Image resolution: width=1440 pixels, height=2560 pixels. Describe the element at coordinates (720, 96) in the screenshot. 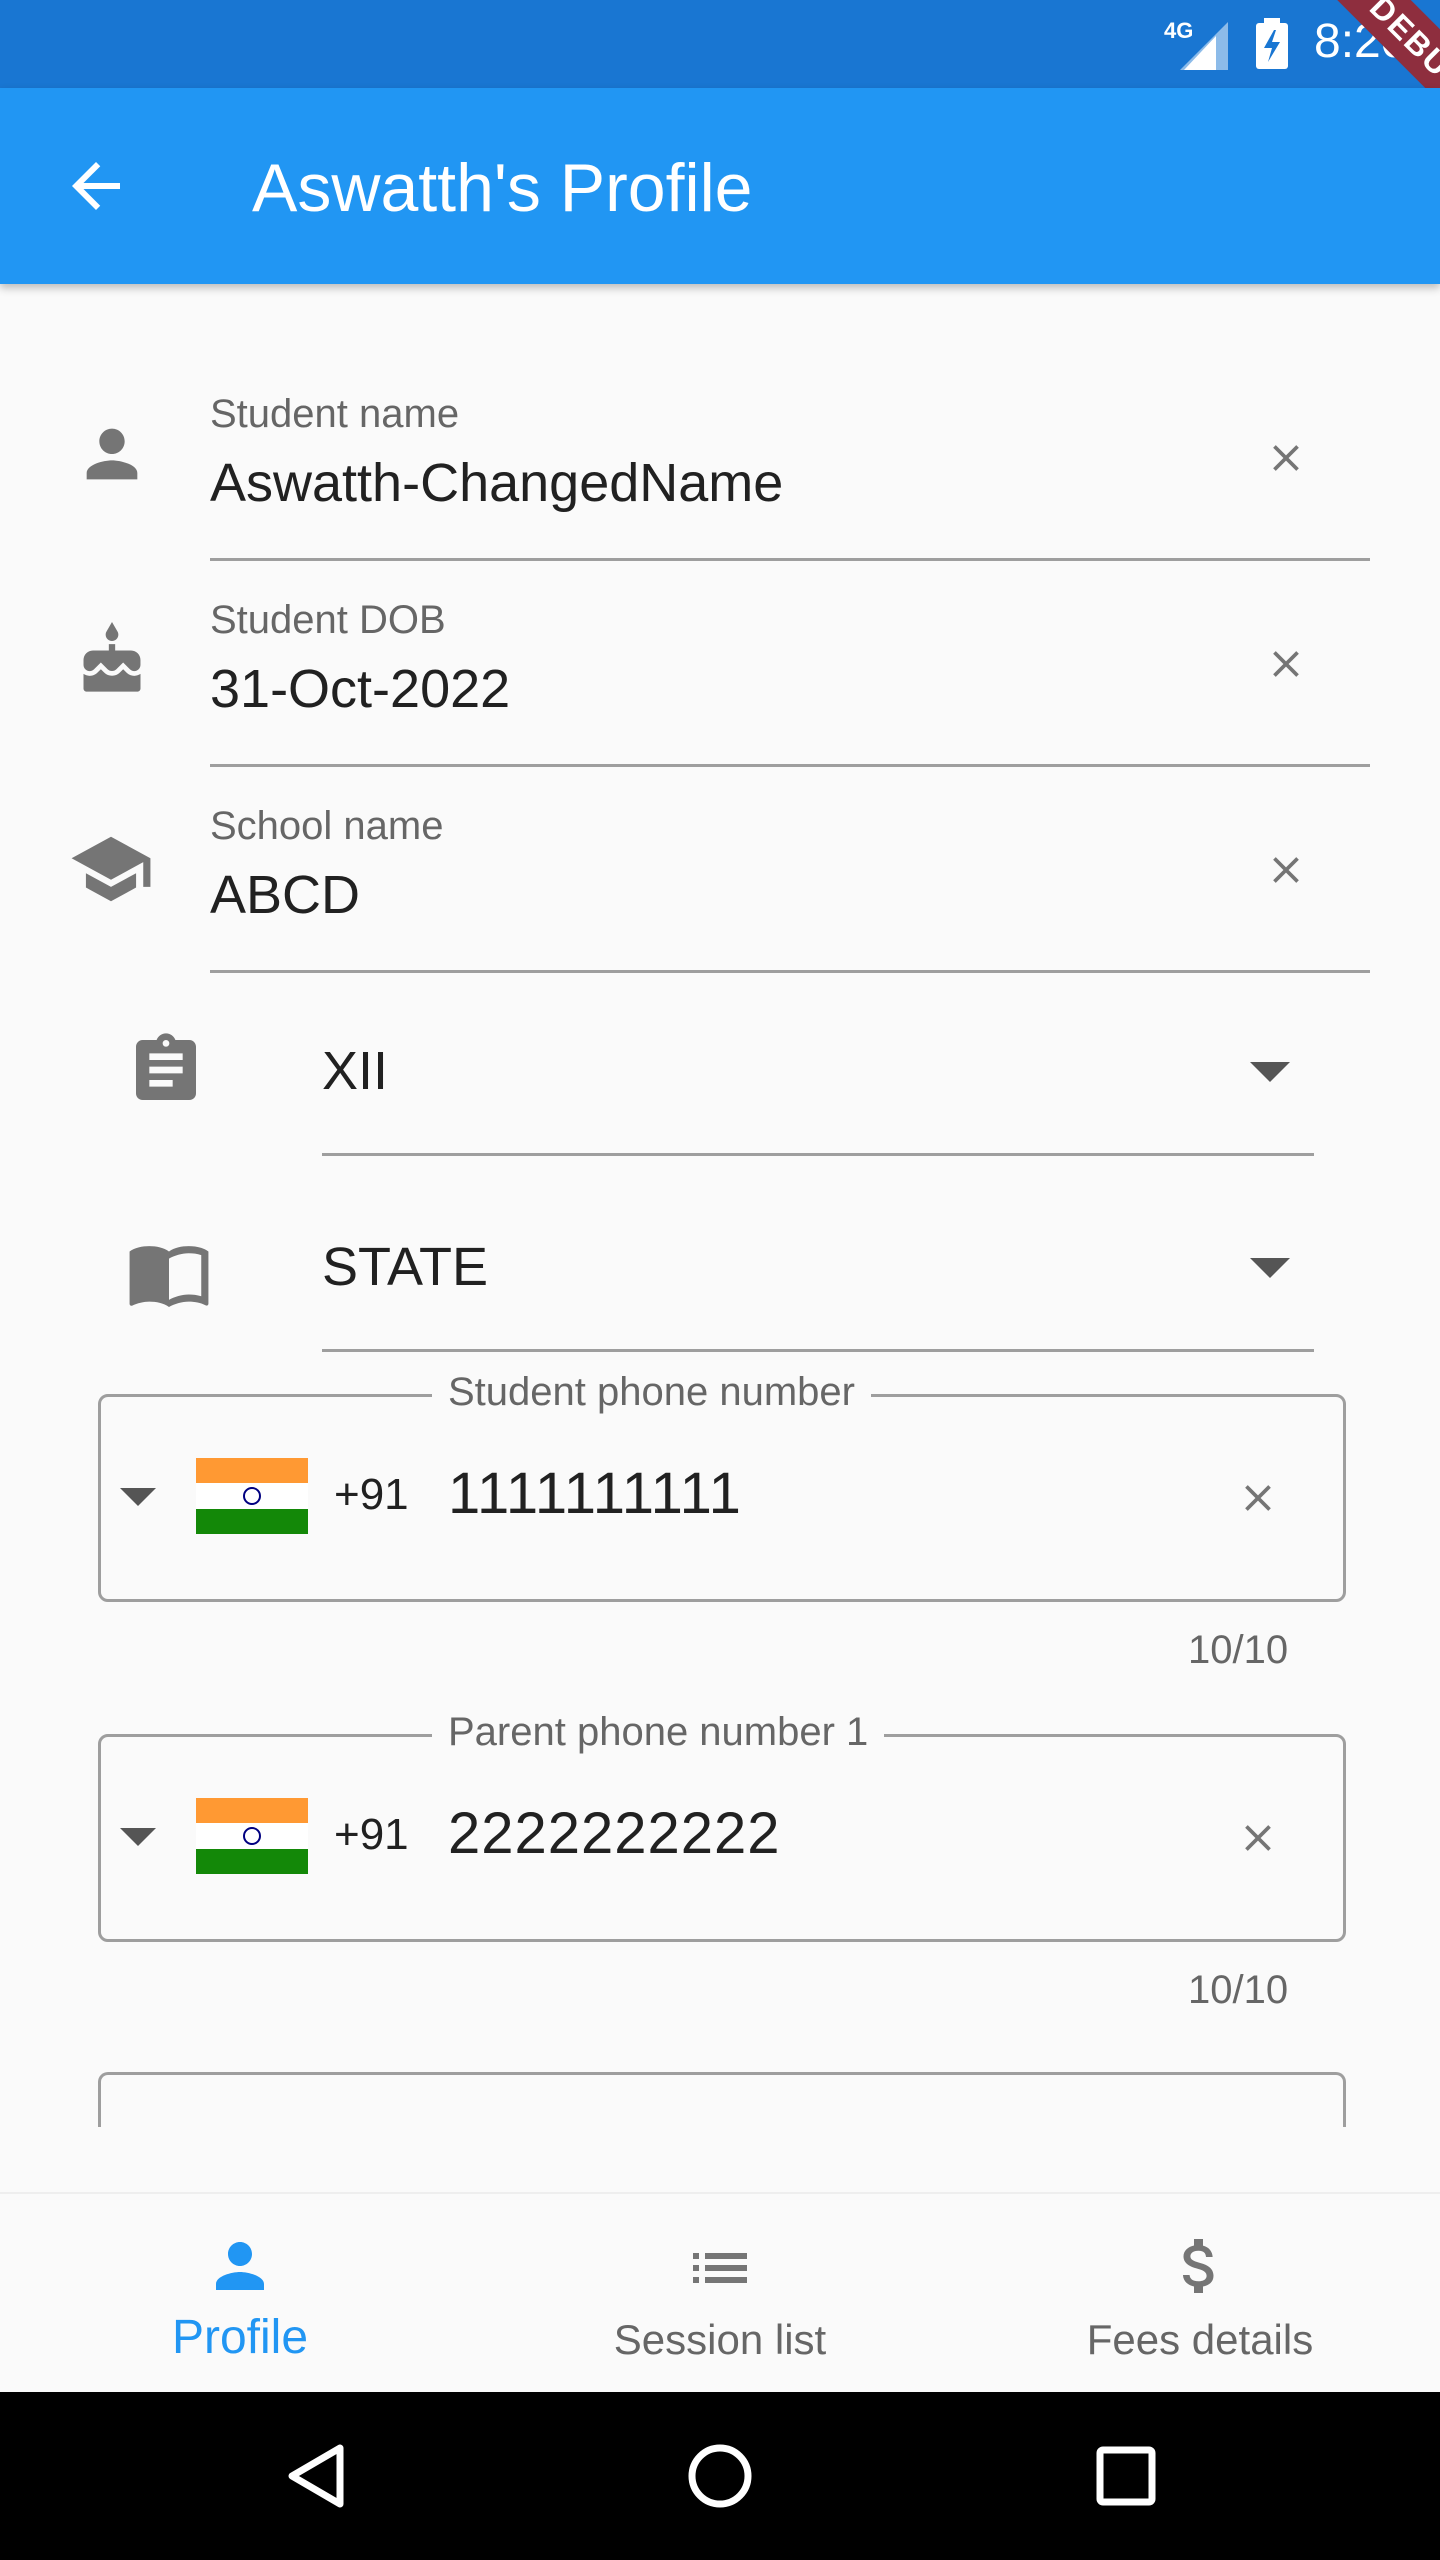

I see `status-bar: 4G 8:20 DEBUG` at that location.